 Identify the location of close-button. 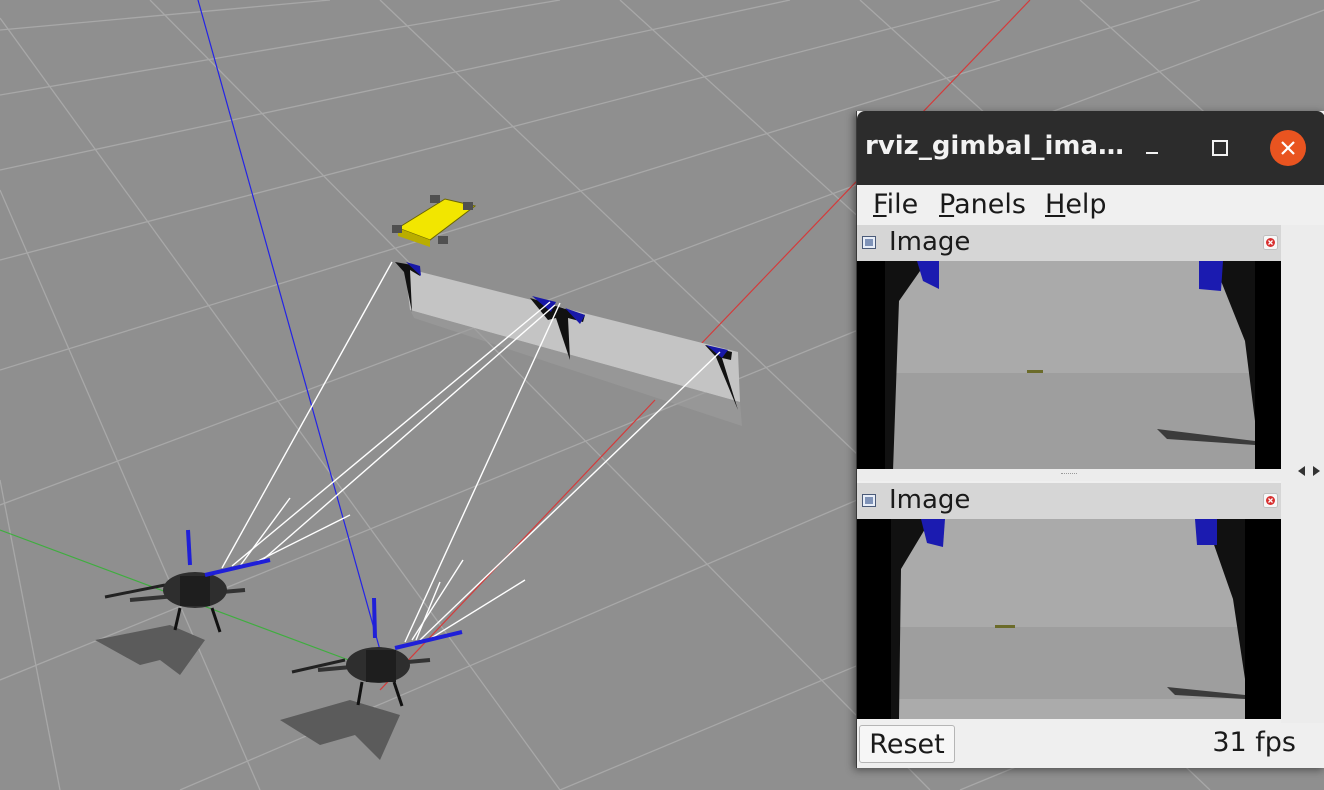
(1288, 148).